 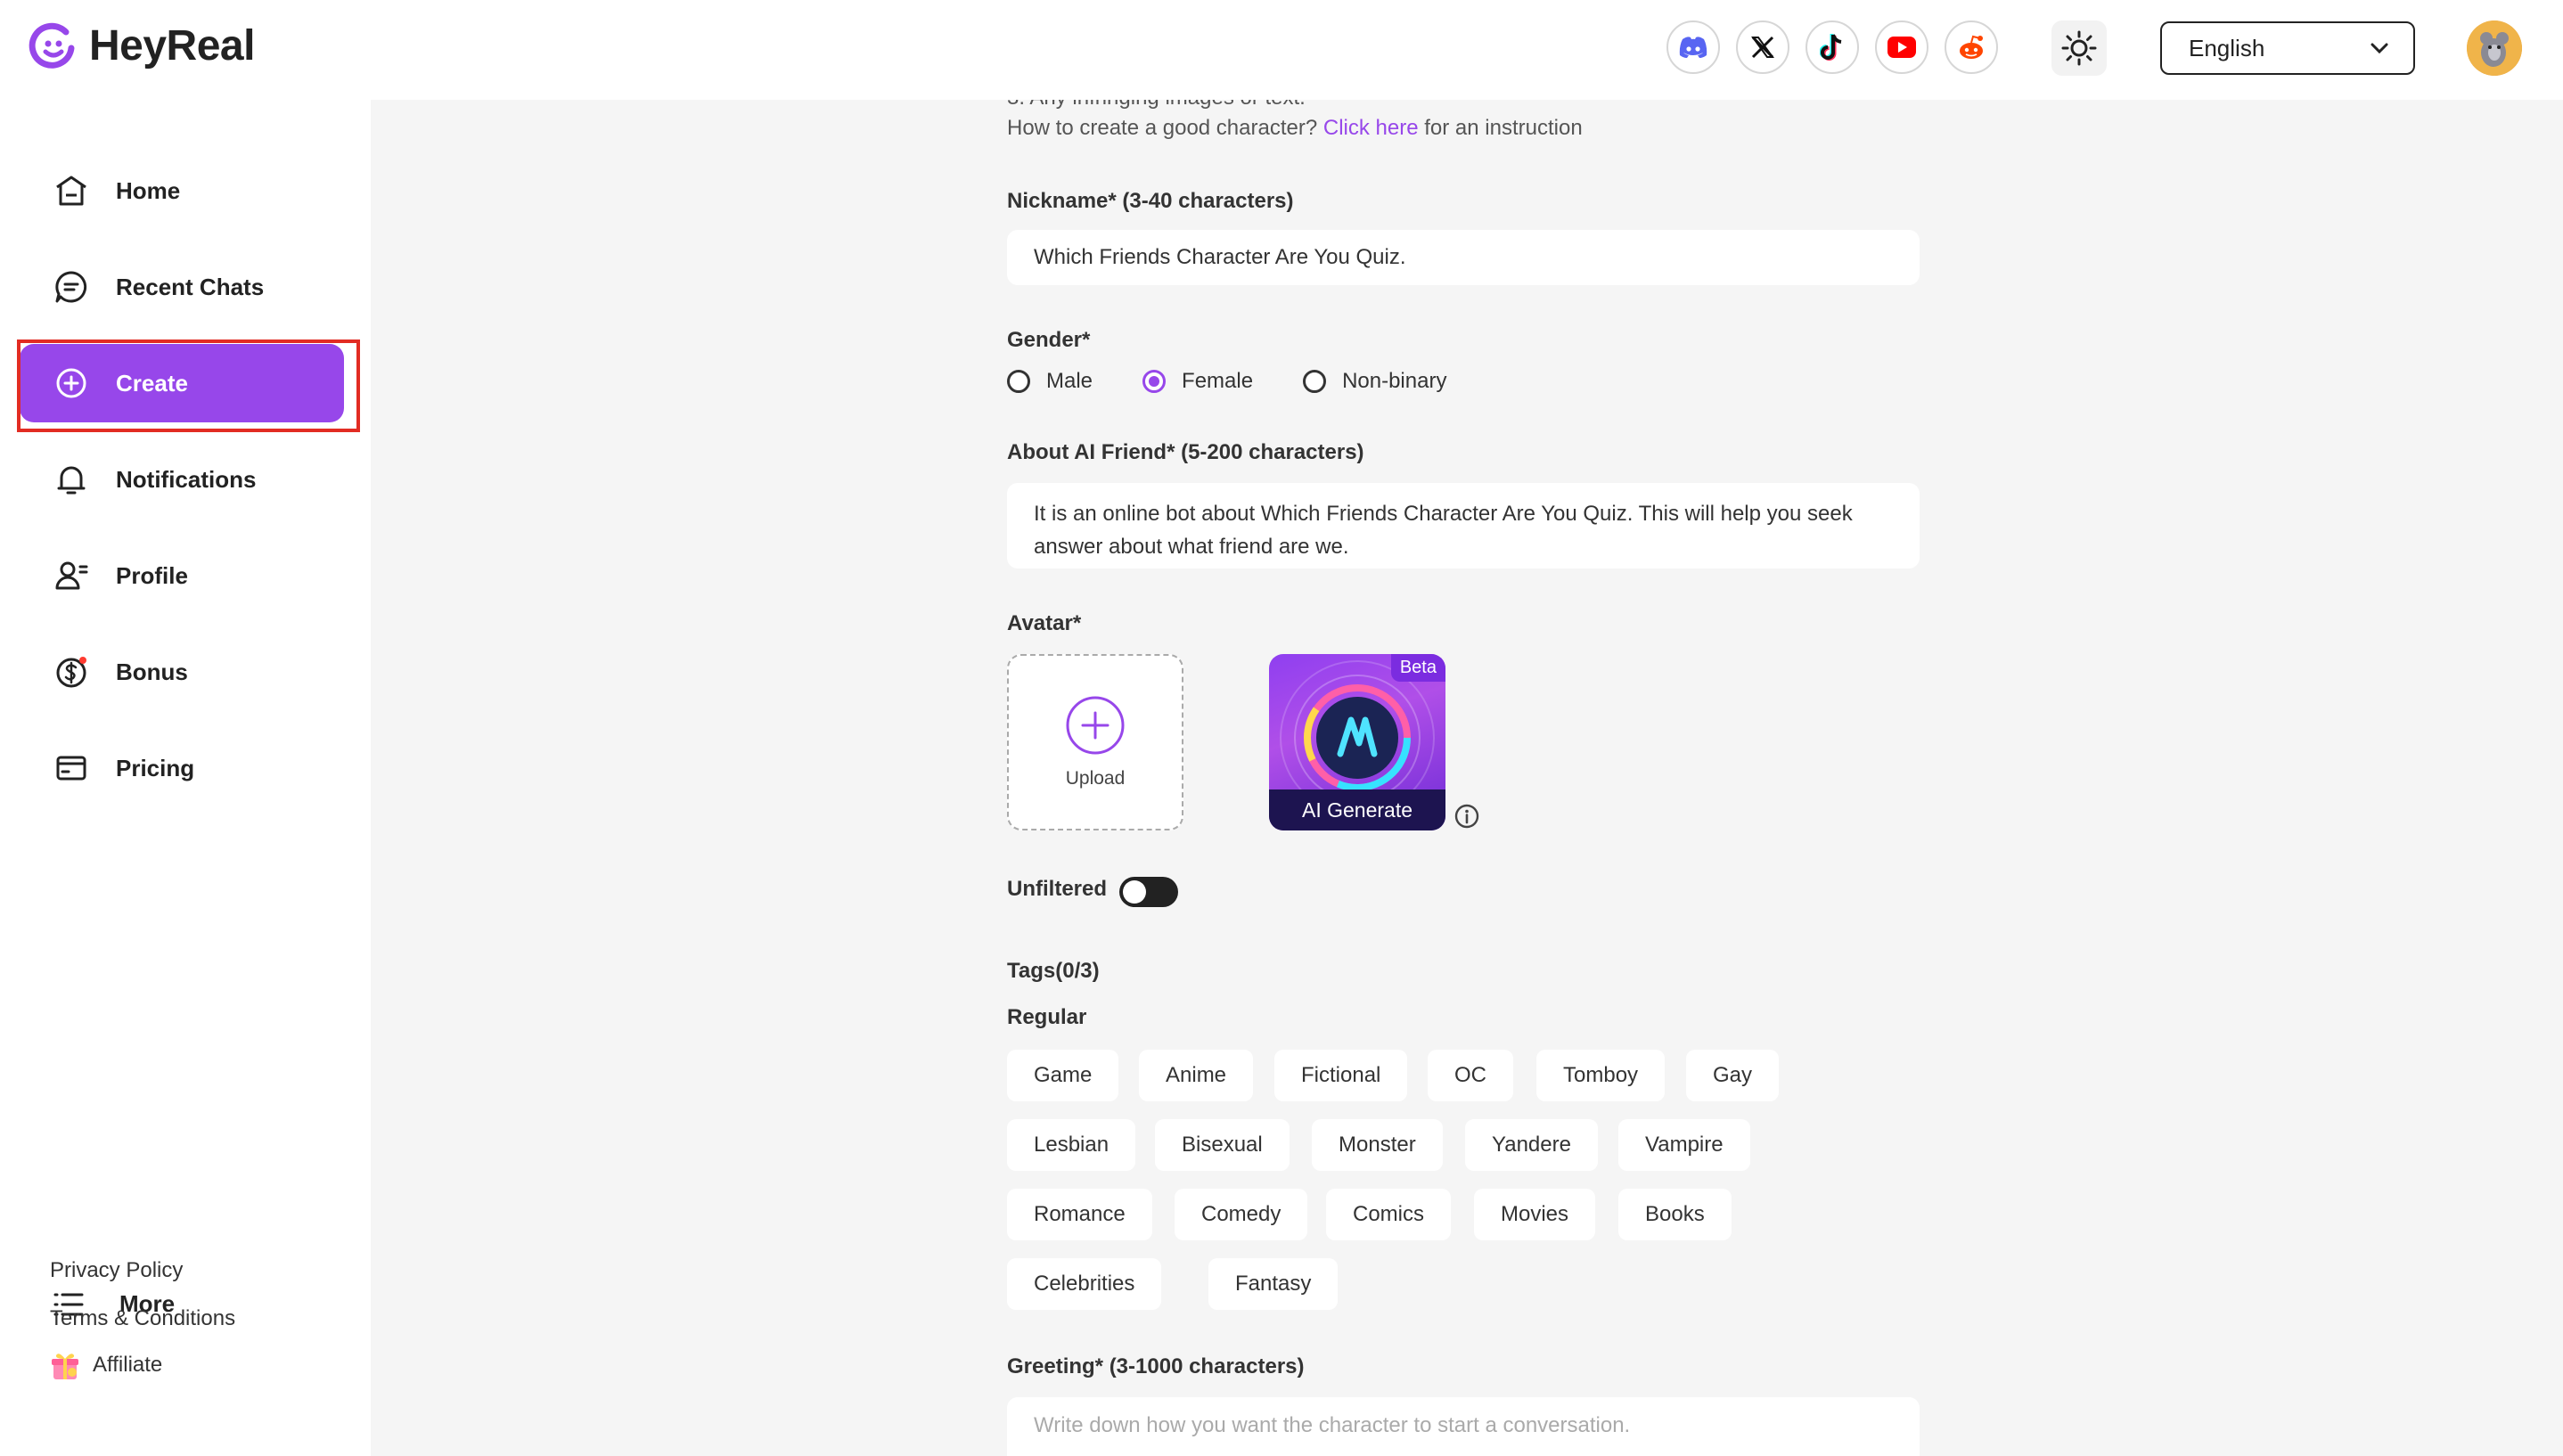 I want to click on sidebar-item-label: Pricing, so click(x=155, y=767).